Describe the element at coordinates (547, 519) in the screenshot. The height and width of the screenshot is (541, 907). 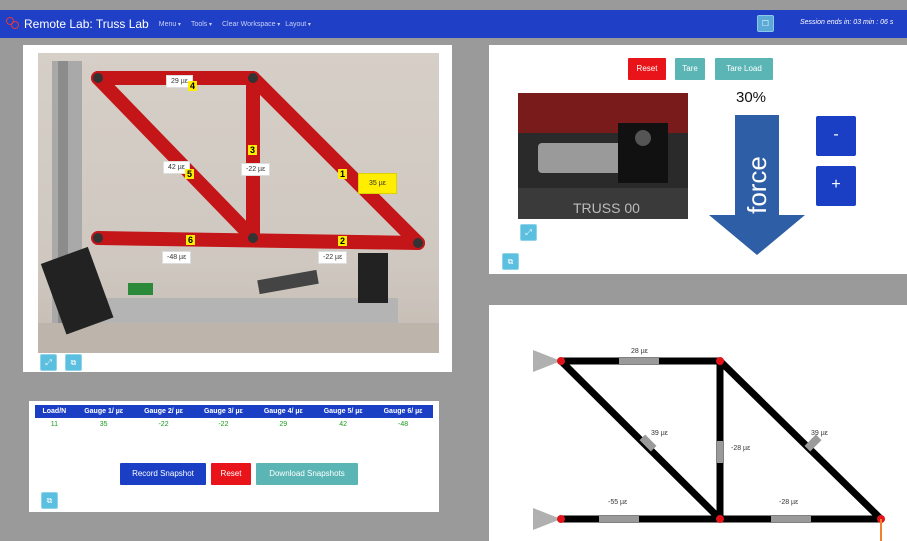
I see `support-bottom-icon` at that location.